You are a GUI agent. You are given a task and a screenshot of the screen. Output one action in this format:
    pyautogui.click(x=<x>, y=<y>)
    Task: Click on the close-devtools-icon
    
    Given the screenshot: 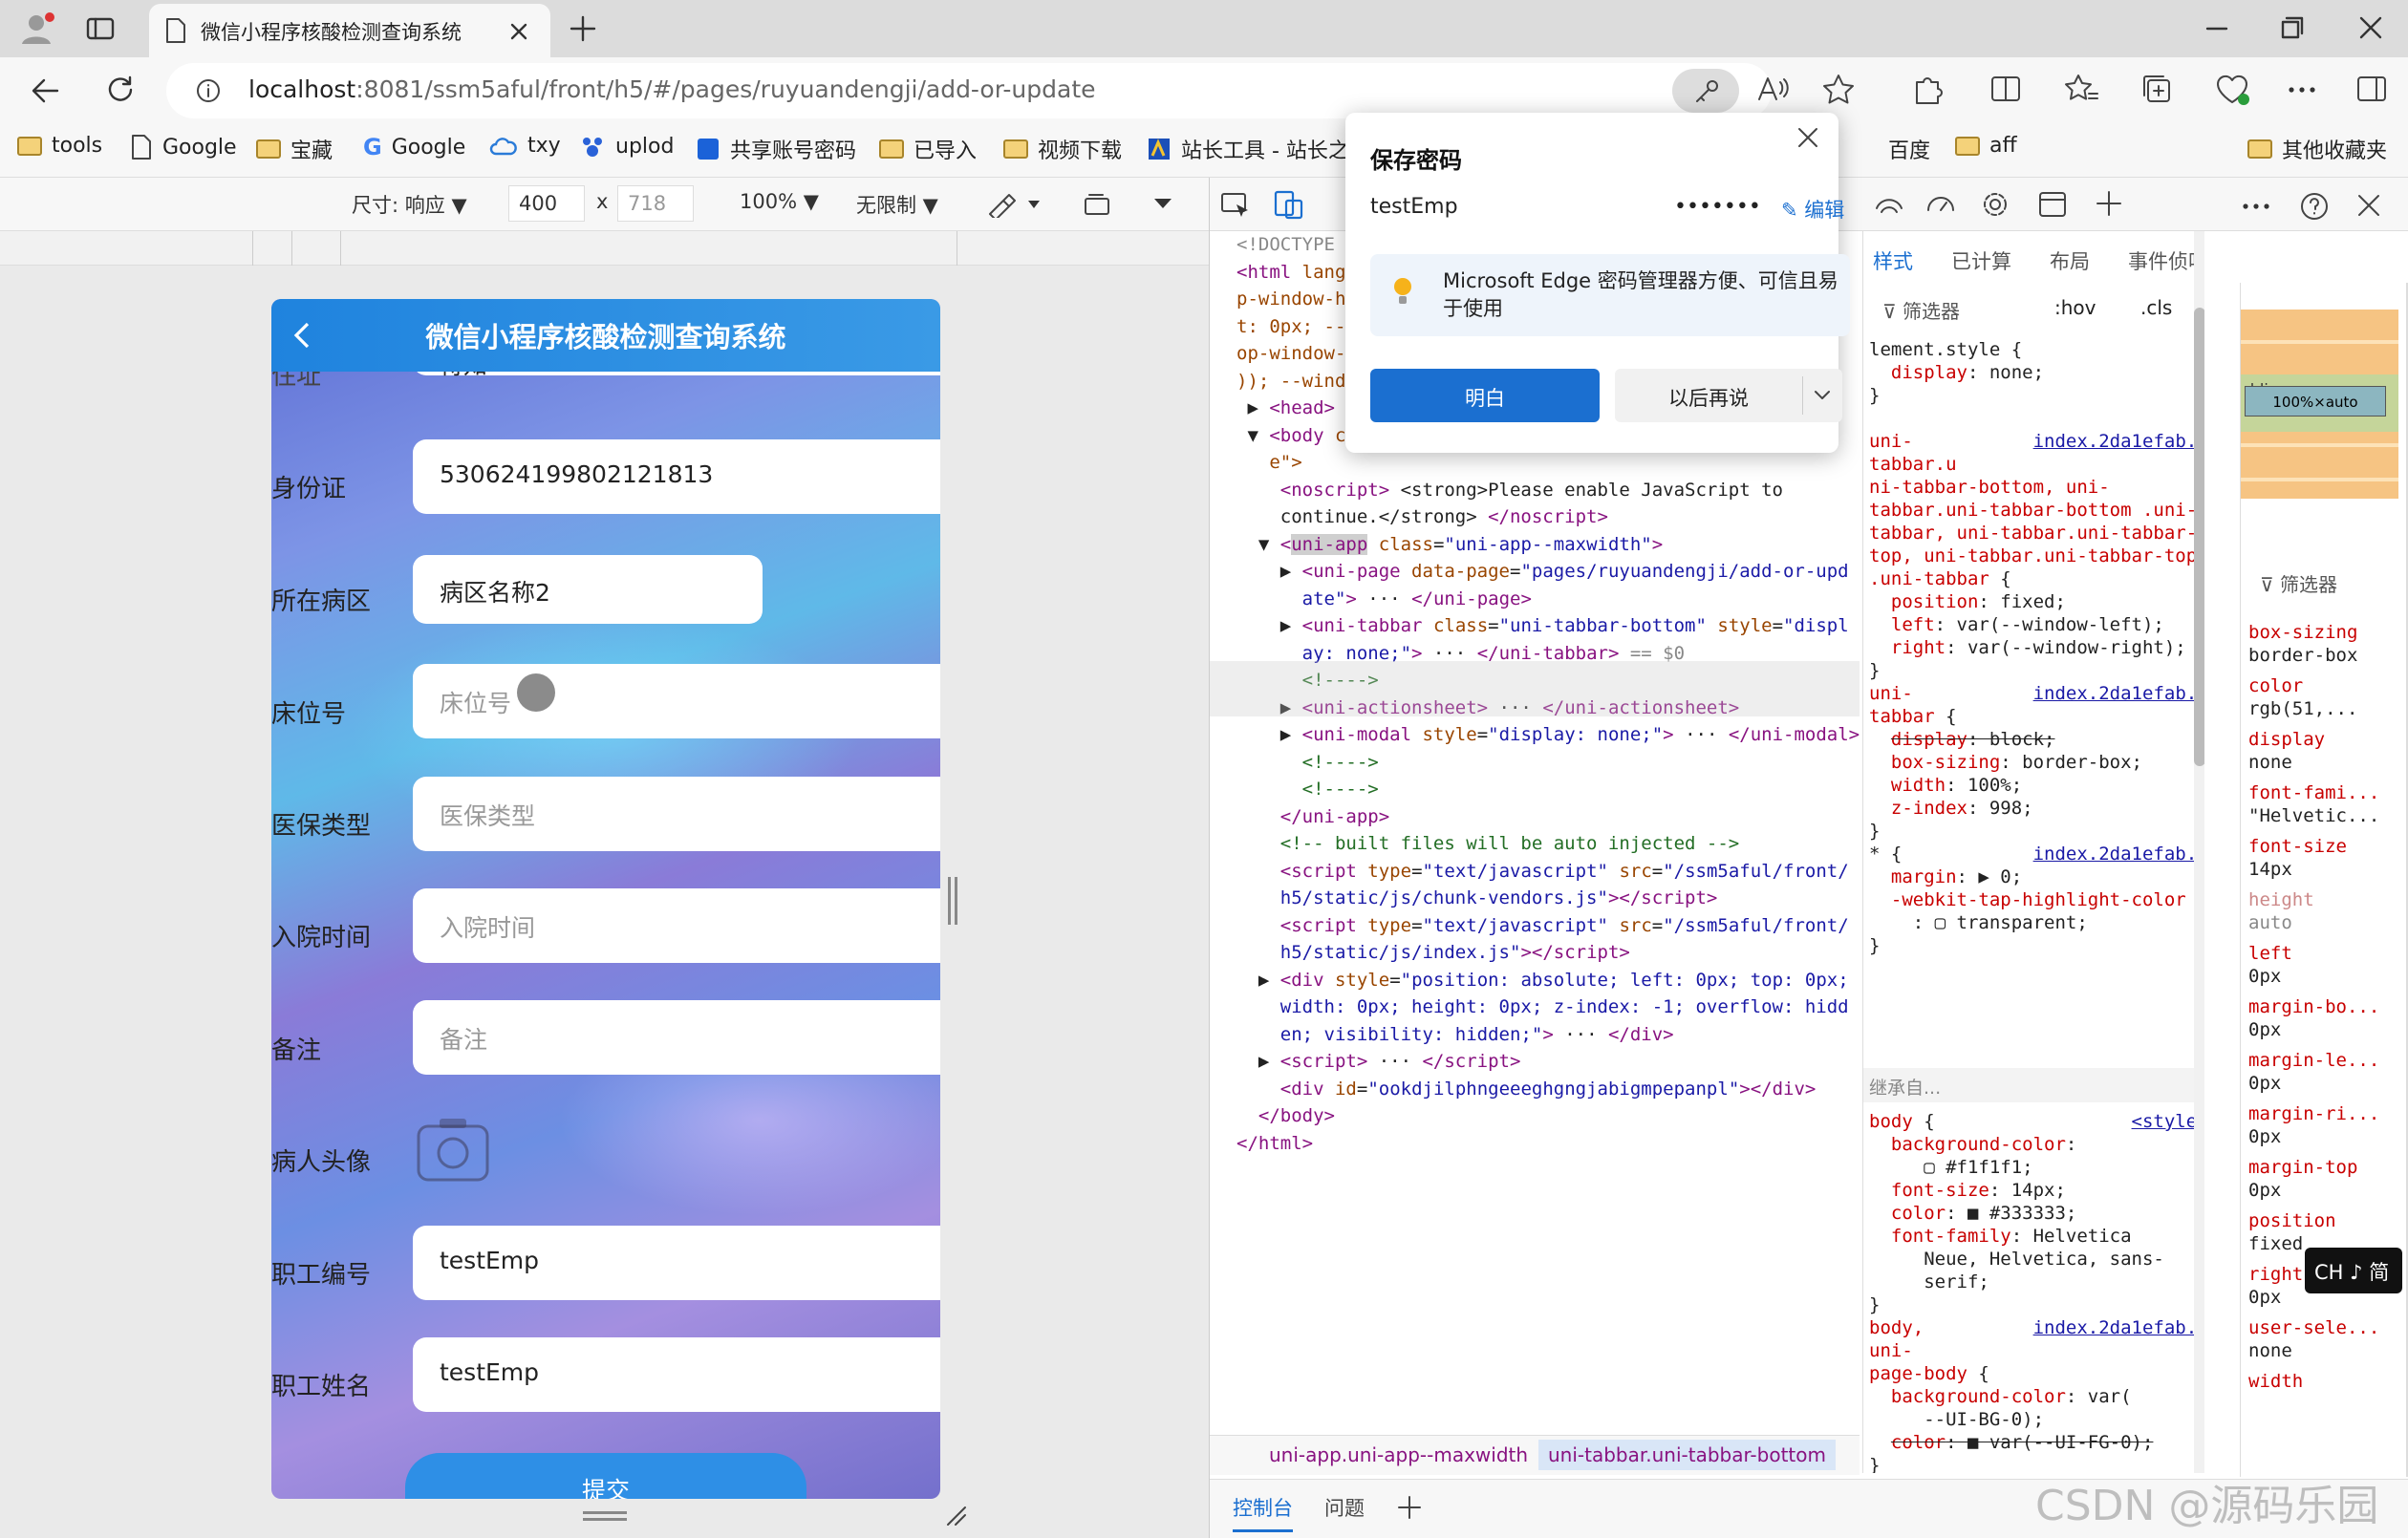 What is the action you would take?
    pyautogui.click(x=2369, y=206)
    